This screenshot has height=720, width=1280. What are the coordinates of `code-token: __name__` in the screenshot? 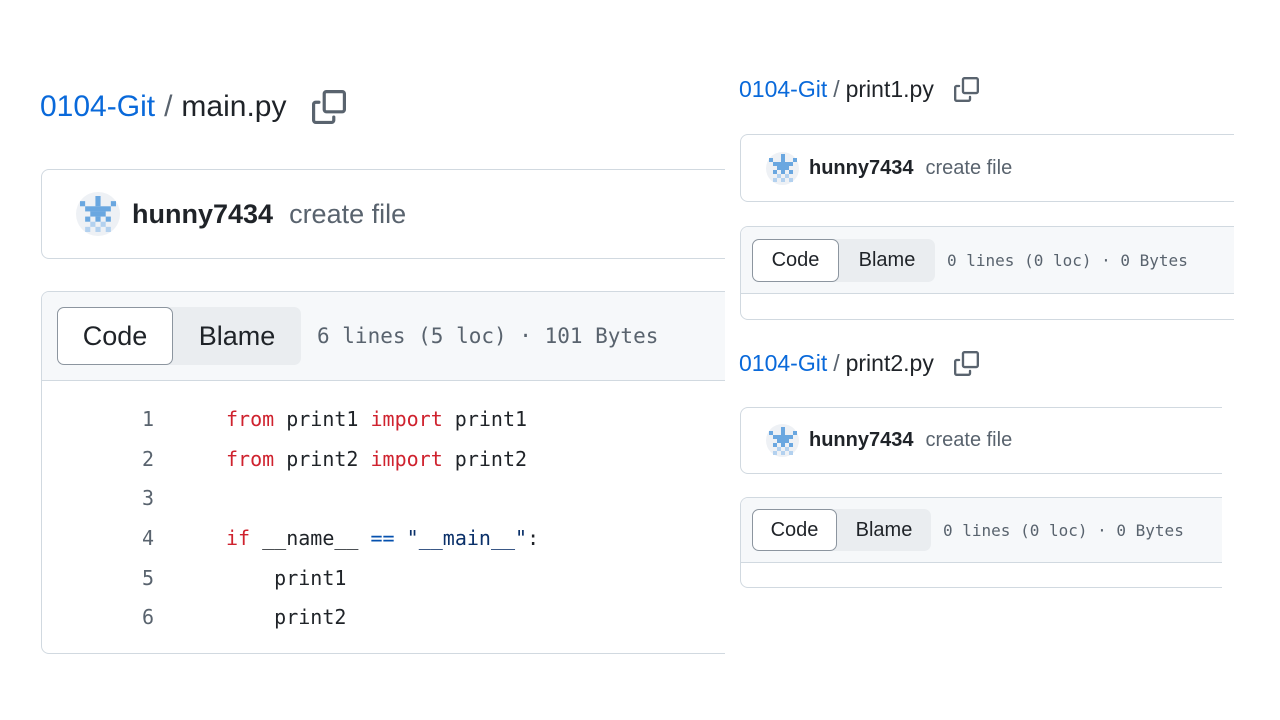 It's located at (310, 537).